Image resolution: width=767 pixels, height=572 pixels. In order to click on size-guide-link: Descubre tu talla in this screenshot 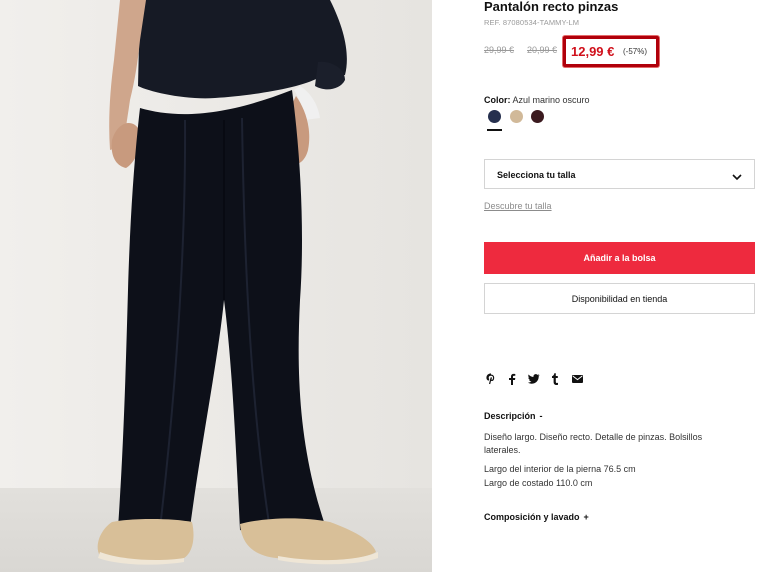, I will do `click(518, 206)`.